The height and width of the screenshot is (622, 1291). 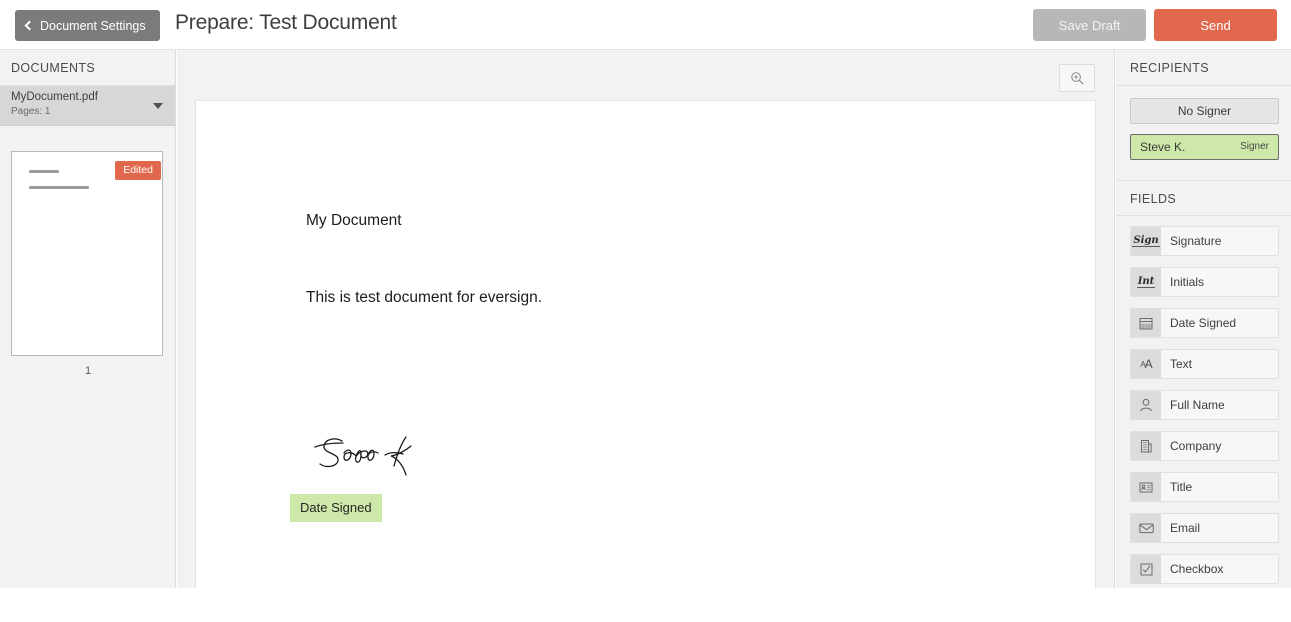 I want to click on field-label: Title, so click(x=1181, y=487).